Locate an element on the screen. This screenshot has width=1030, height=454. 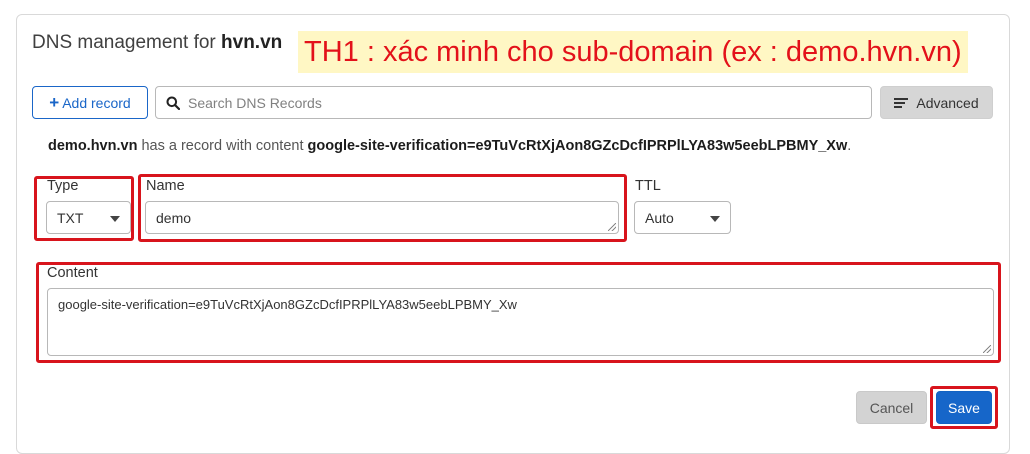
plus-icon: + is located at coordinates (54, 102).